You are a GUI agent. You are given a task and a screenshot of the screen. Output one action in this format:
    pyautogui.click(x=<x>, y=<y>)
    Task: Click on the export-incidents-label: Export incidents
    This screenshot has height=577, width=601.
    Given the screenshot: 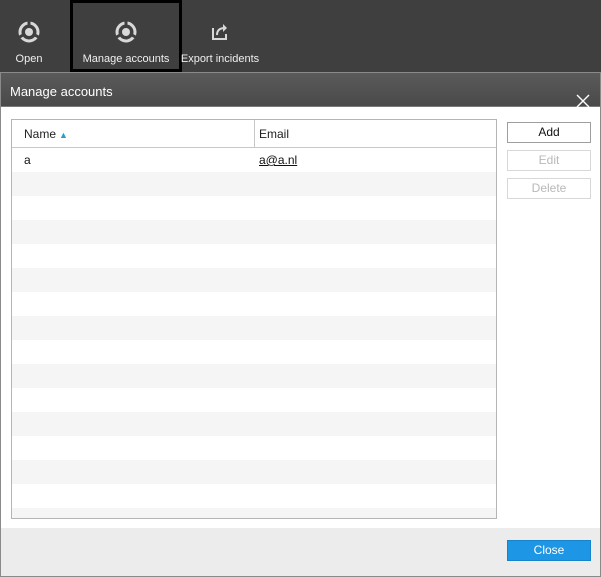 What is the action you would take?
    pyautogui.click(x=220, y=59)
    